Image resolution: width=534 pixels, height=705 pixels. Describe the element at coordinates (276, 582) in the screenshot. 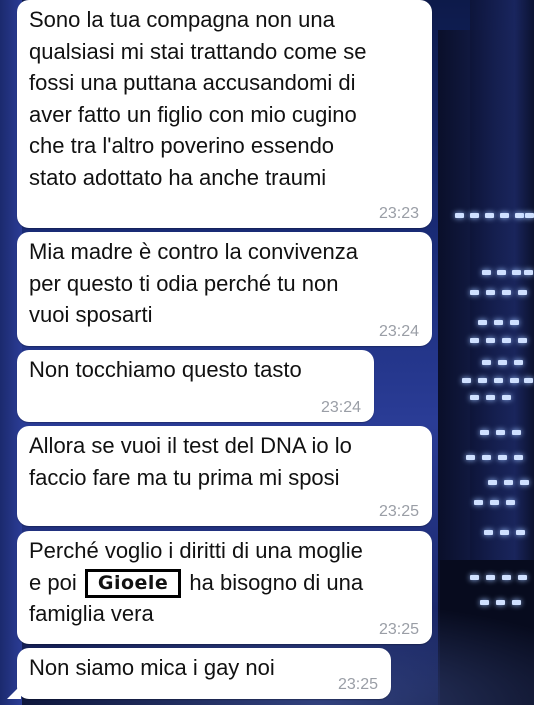

I see `message-text-line: ha bisogno di una` at that location.